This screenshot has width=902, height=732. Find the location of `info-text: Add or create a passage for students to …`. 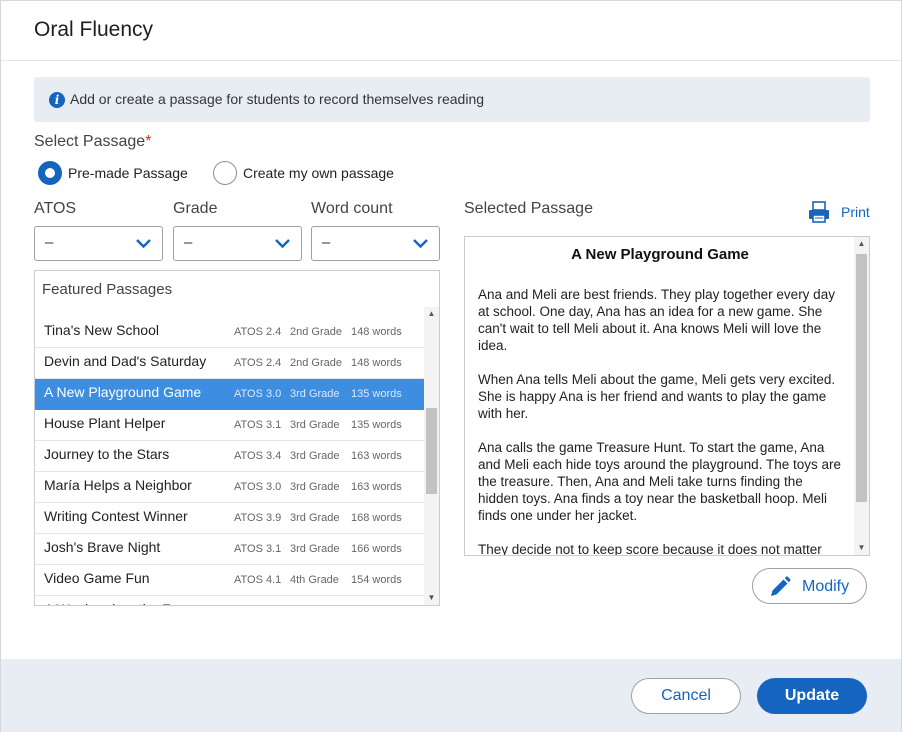

info-text: Add or create a passage for students to … is located at coordinates (277, 99).